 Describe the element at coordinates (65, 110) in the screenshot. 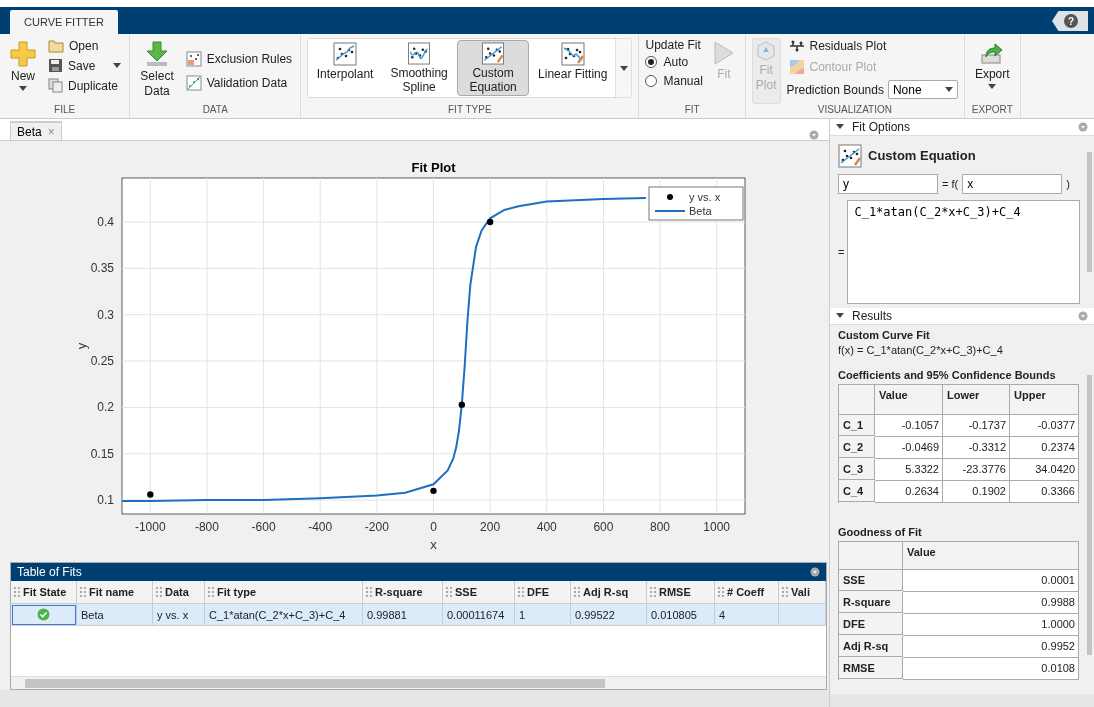

I see `group-label: FILE` at that location.